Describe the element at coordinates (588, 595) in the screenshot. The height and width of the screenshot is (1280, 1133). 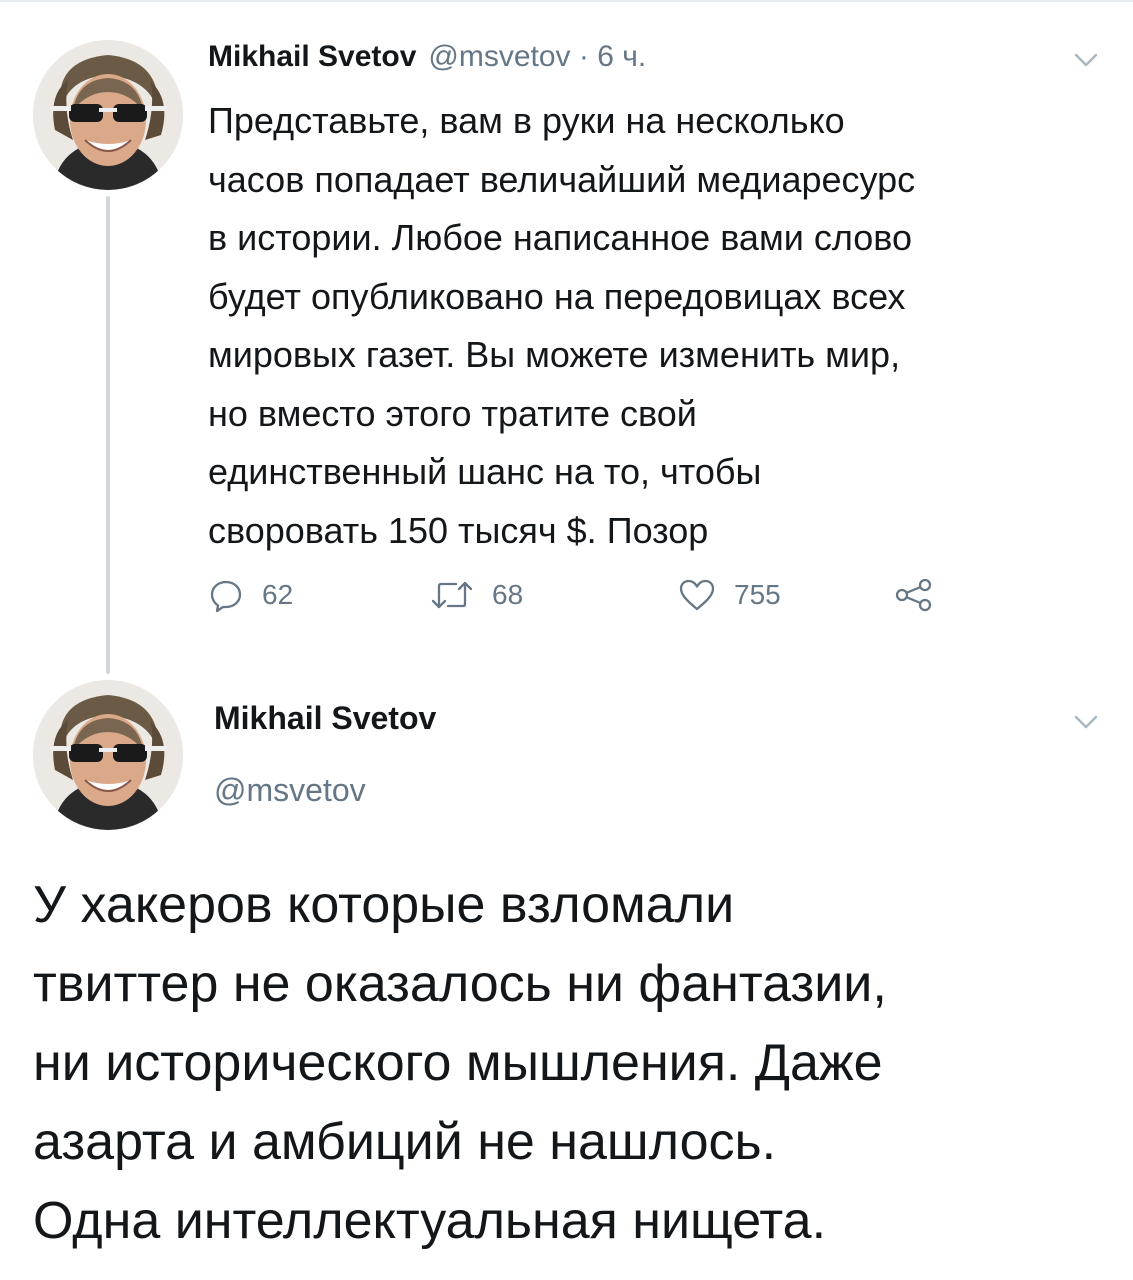
I see `tweet-actions: 62 68 755` at that location.